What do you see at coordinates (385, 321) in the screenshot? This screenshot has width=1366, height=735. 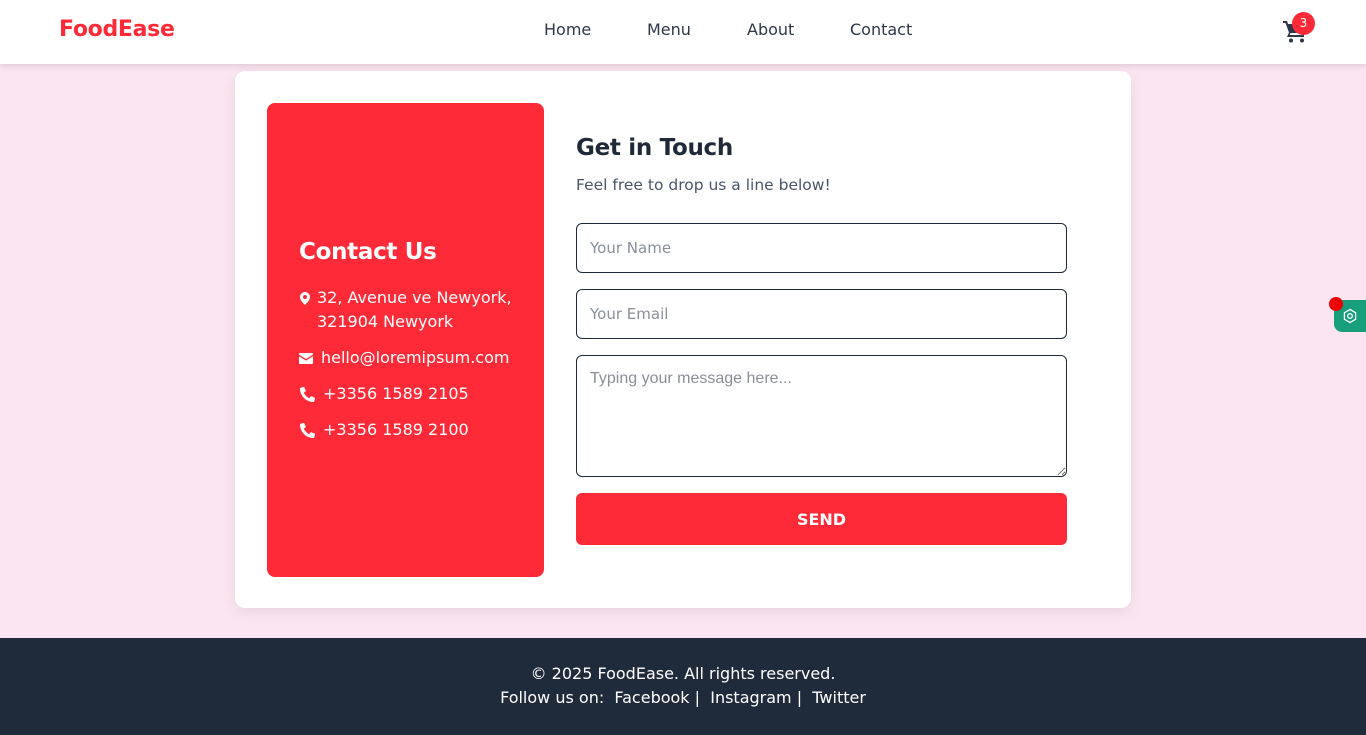 I see `address-line-2: 321904 Newyork` at bounding box center [385, 321].